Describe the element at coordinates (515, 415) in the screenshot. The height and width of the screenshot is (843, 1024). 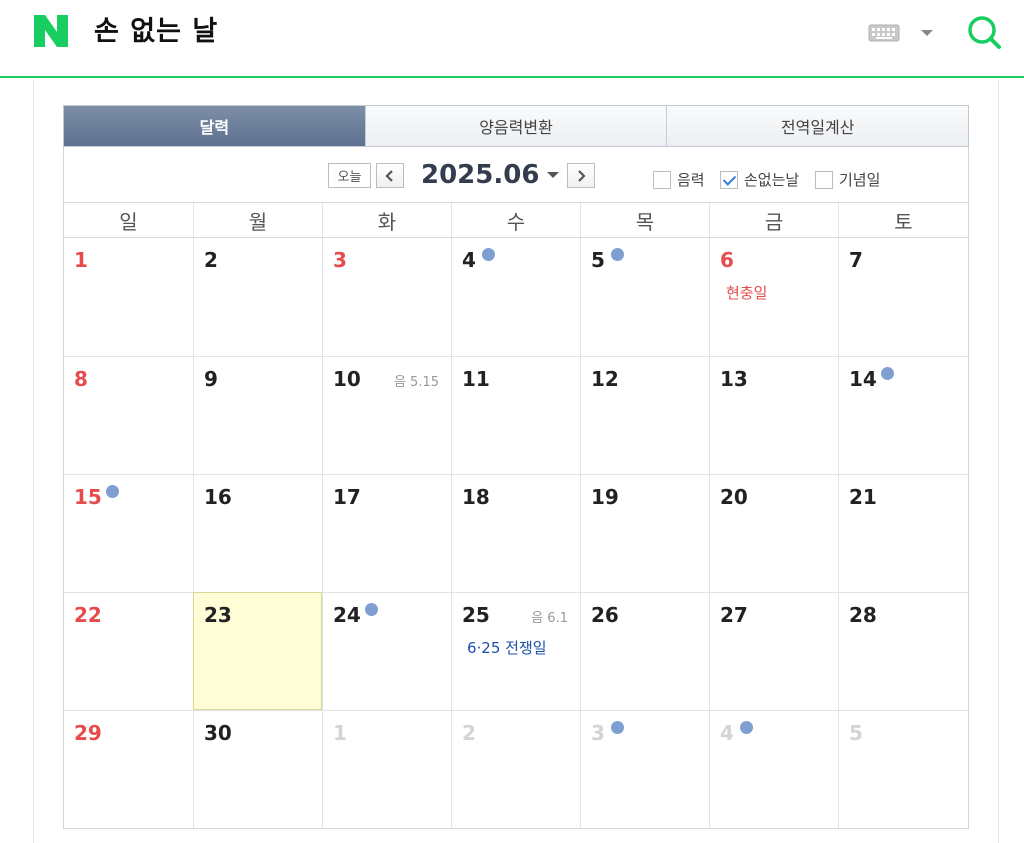
I see `day-cell: 11` at that location.